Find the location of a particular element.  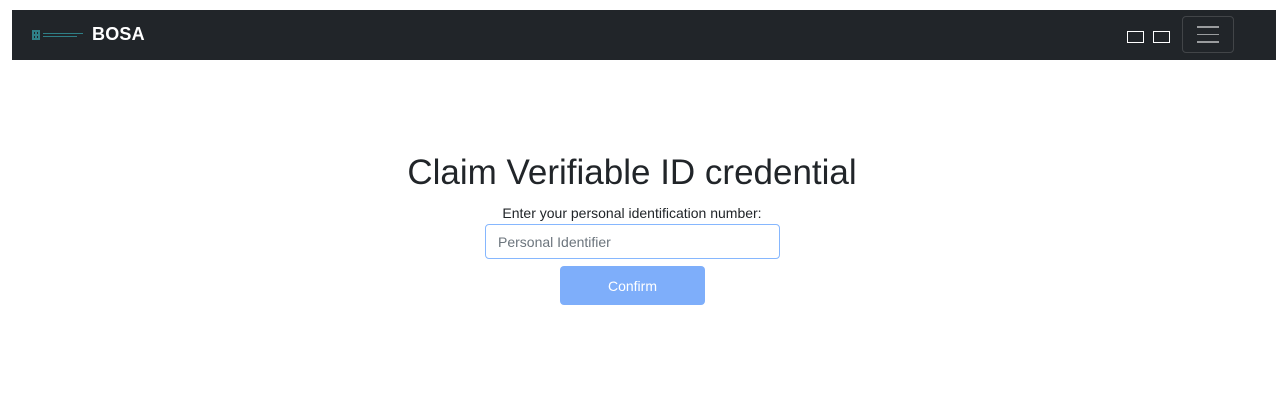

top-navbar: BOSA is located at coordinates (644, 35).